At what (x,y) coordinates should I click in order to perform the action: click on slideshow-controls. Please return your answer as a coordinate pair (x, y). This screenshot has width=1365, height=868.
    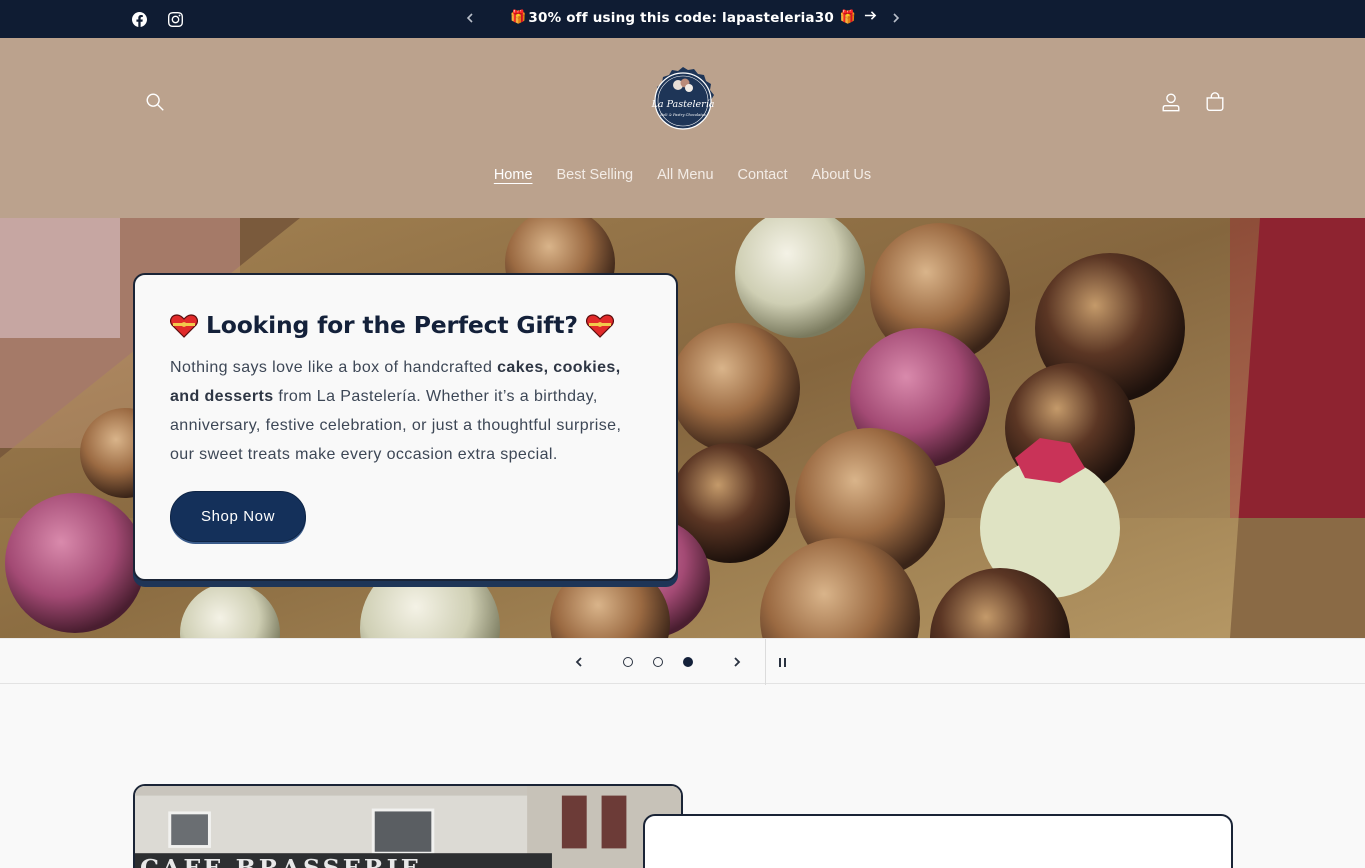
    Looking at the image, I should click on (682, 661).